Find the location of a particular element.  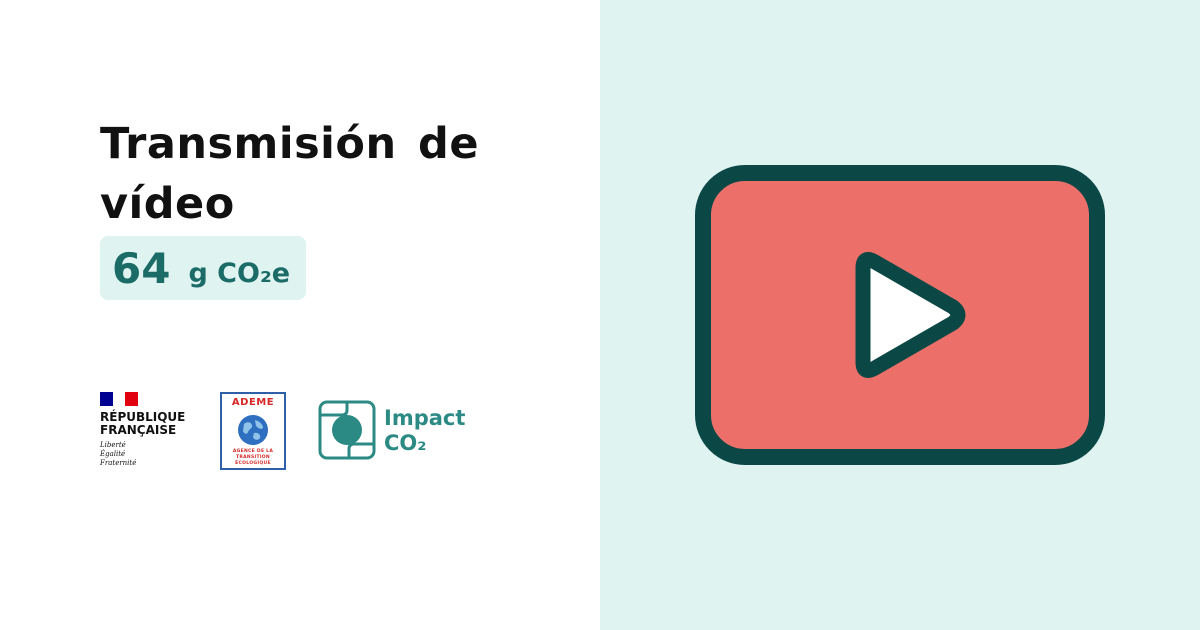

ademe-subtitle: AGENCE DE LA TRANSITION ÉCOLOGIQUE is located at coordinates (253, 458).